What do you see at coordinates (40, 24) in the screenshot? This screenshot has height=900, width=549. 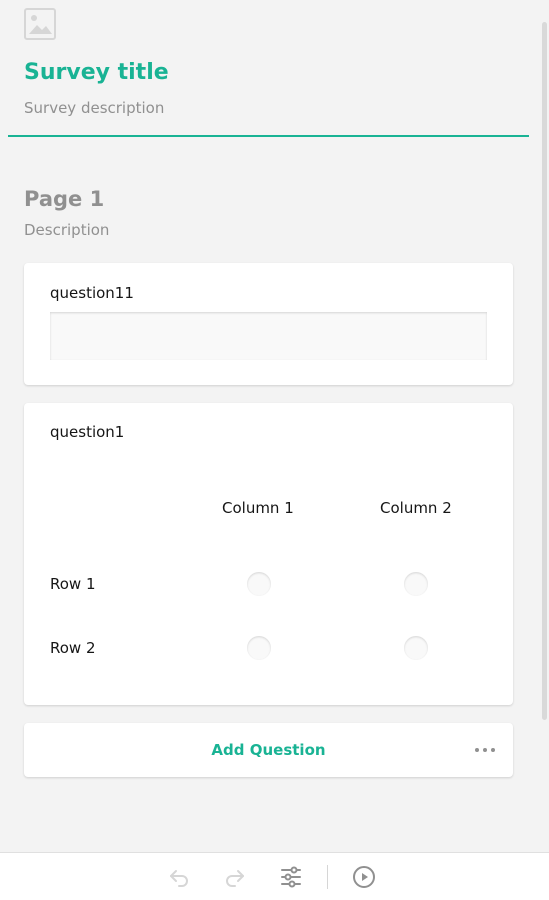 I see `image-placeholder-icon` at bounding box center [40, 24].